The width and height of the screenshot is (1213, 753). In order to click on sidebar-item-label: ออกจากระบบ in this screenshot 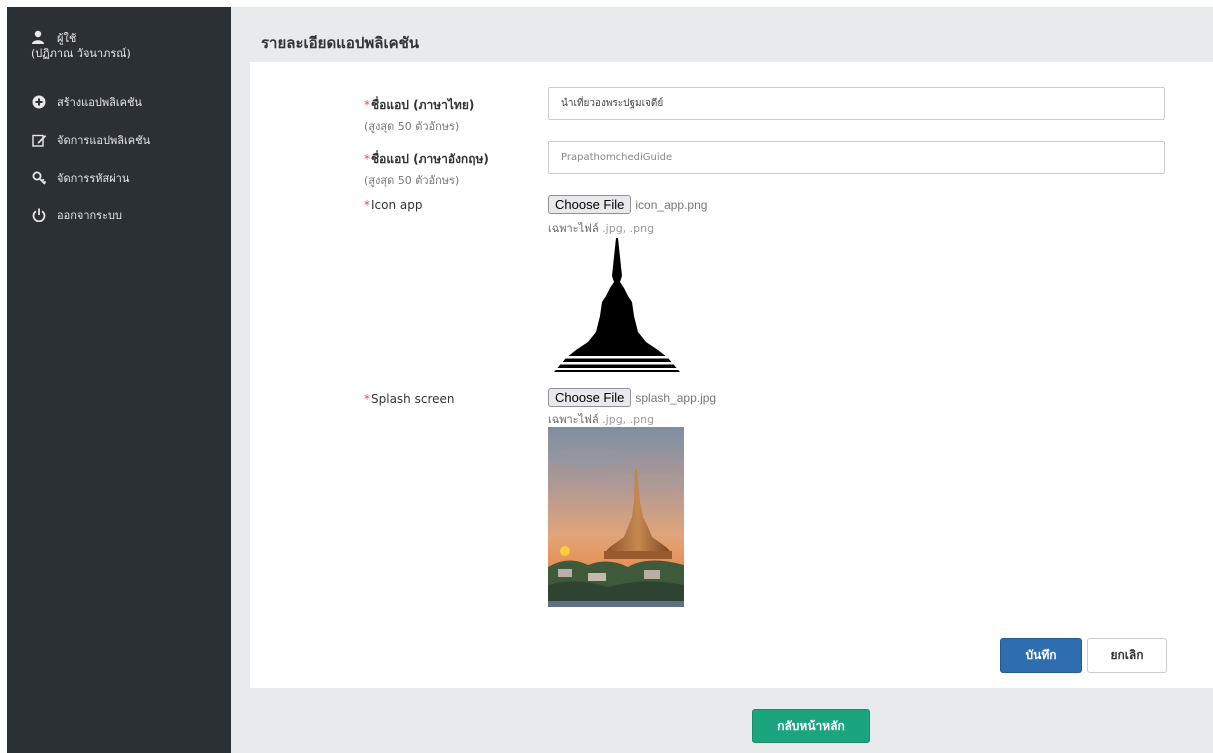, I will do `click(89, 215)`.